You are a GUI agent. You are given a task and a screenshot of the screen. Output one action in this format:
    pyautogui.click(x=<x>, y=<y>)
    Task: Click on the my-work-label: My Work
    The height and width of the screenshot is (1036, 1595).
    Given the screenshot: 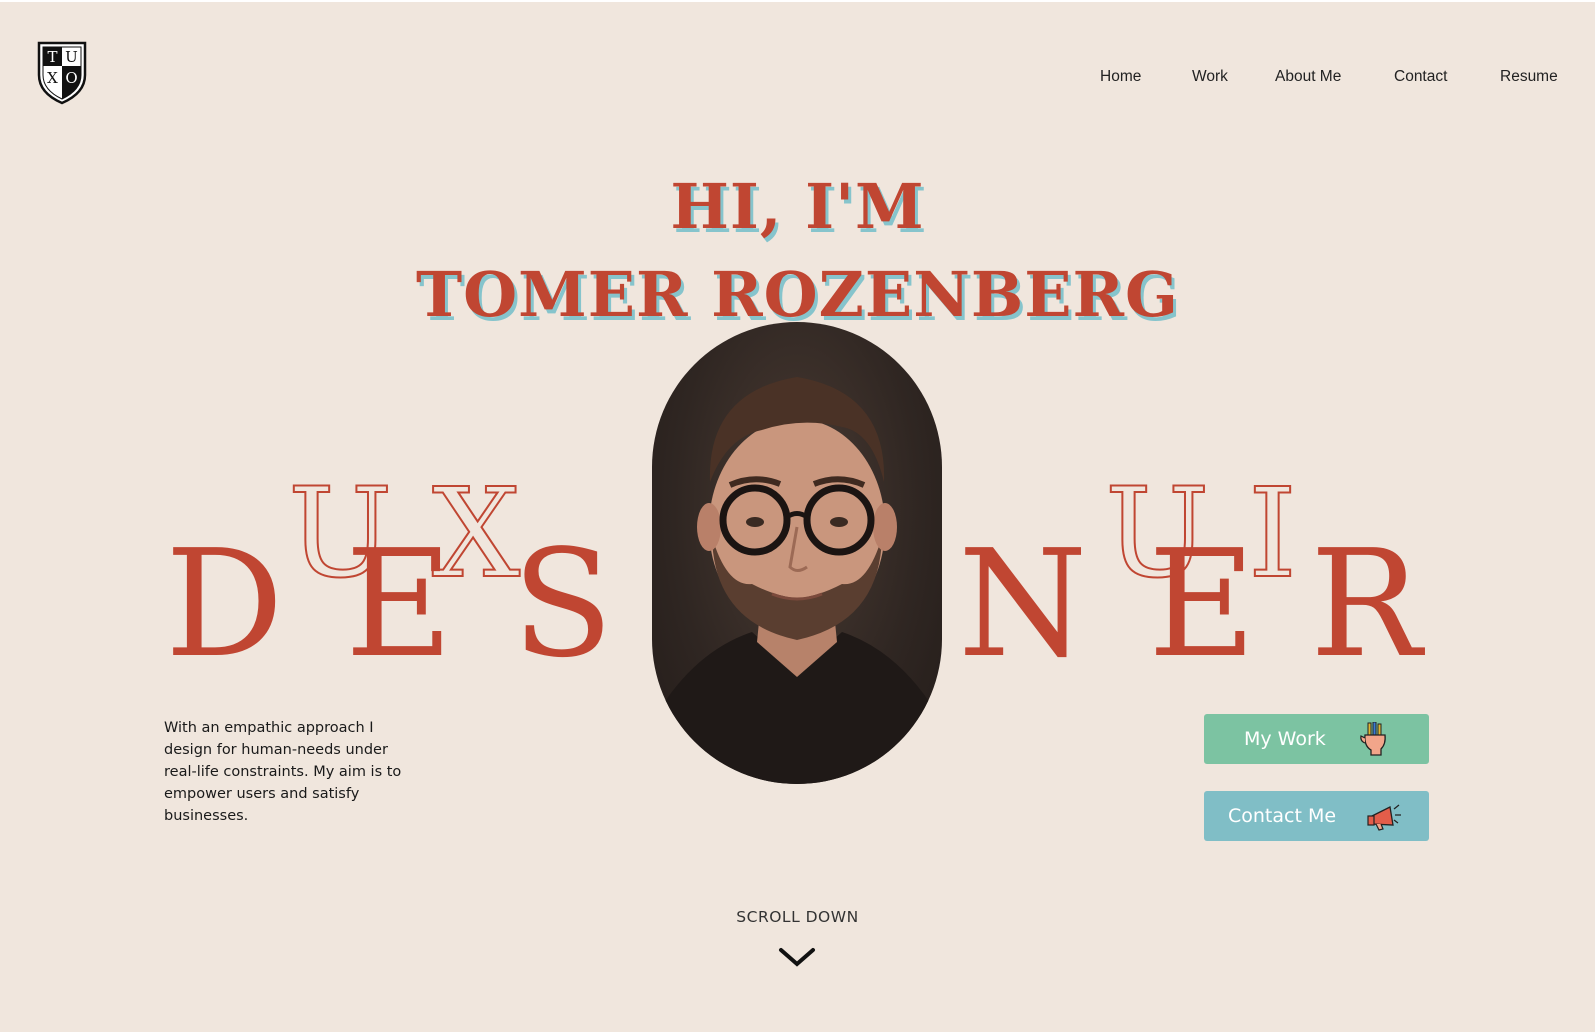 What is the action you would take?
    pyautogui.click(x=1285, y=739)
    